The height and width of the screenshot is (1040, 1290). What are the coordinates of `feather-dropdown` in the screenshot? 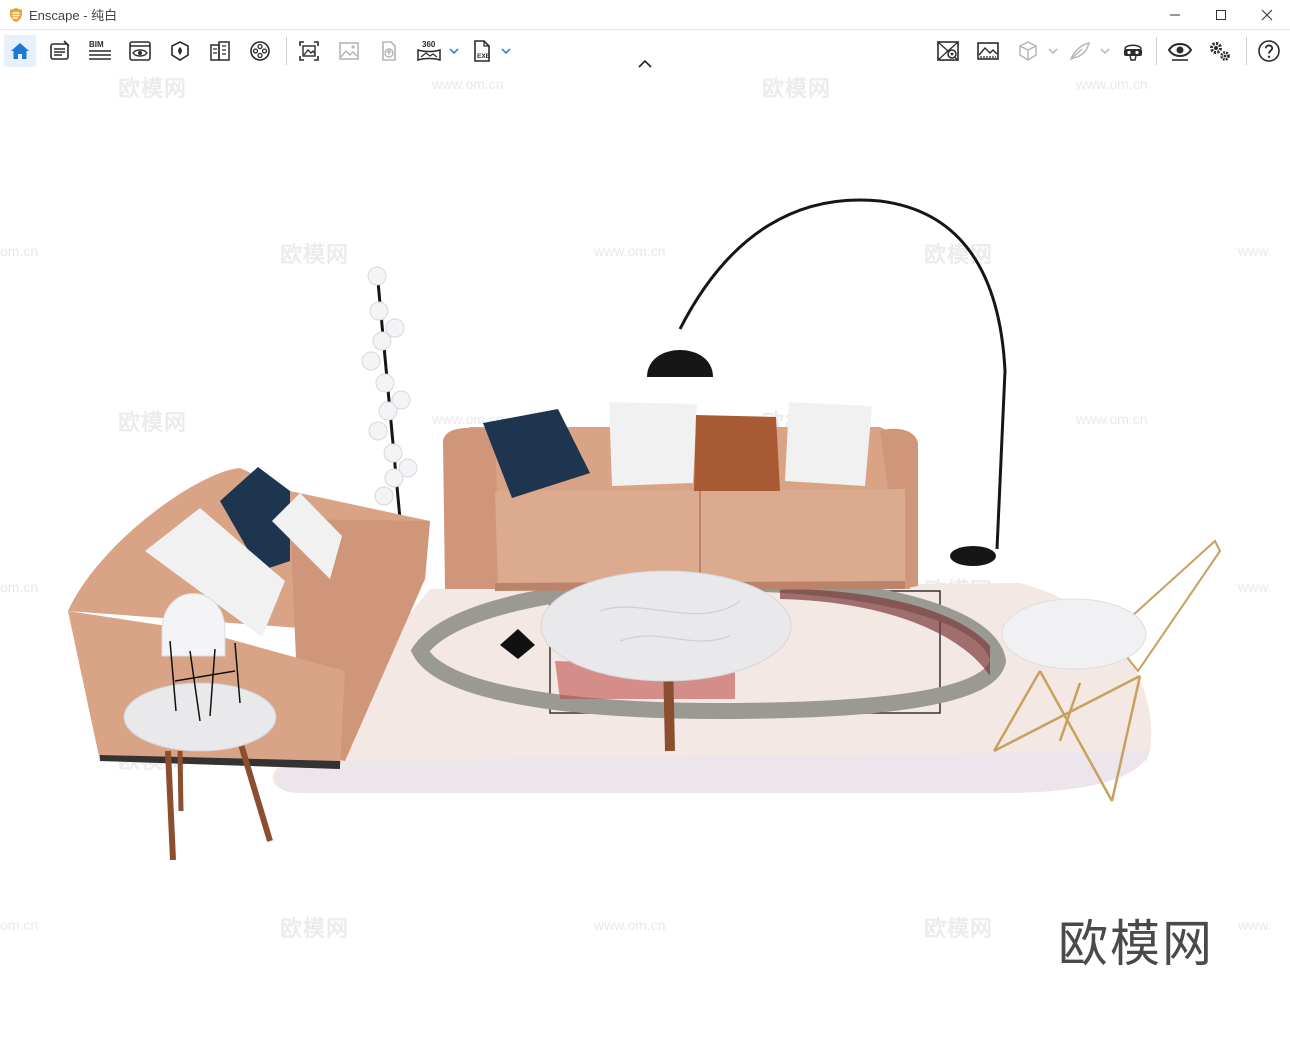 It's located at (1105, 51).